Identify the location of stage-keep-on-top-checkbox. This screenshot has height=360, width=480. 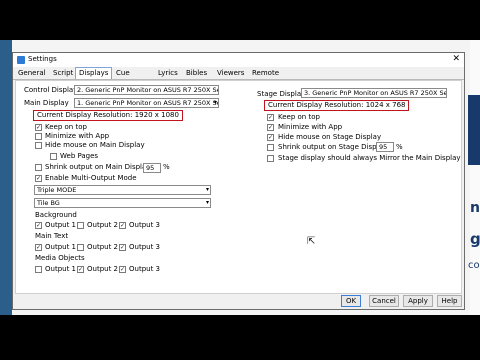
(270, 117).